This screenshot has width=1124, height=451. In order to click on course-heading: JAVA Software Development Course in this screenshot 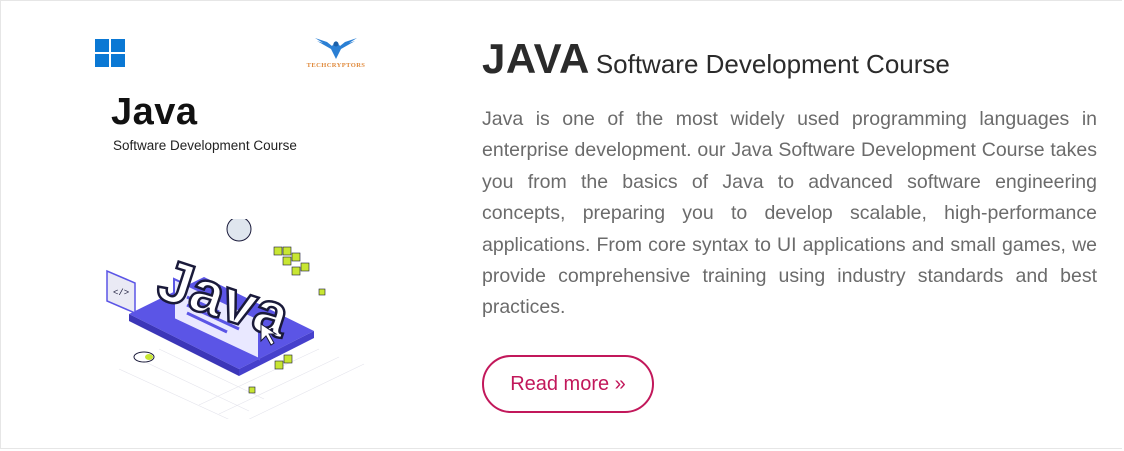, I will do `click(716, 59)`.